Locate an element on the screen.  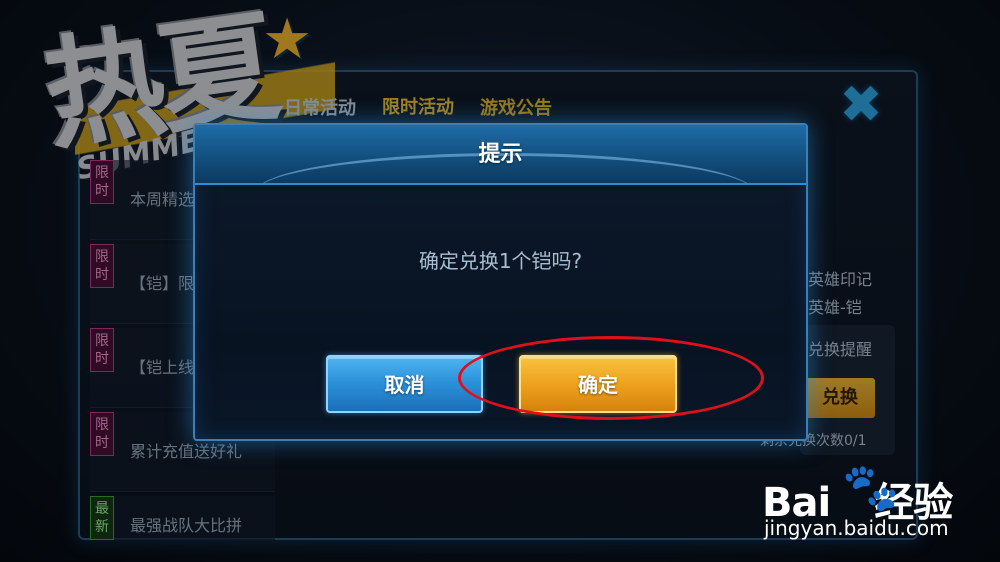
dialog-title: 提示 is located at coordinates (500, 154).